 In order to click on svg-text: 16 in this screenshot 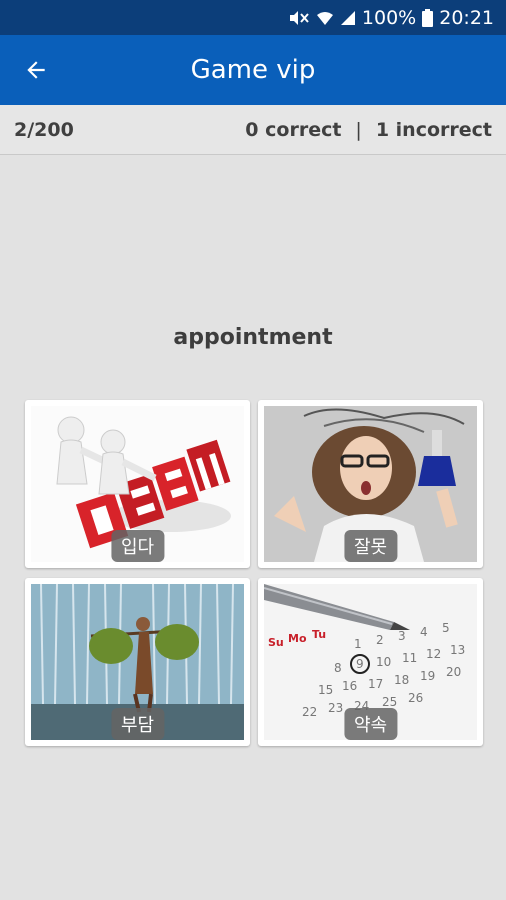, I will do `click(349, 686)`.